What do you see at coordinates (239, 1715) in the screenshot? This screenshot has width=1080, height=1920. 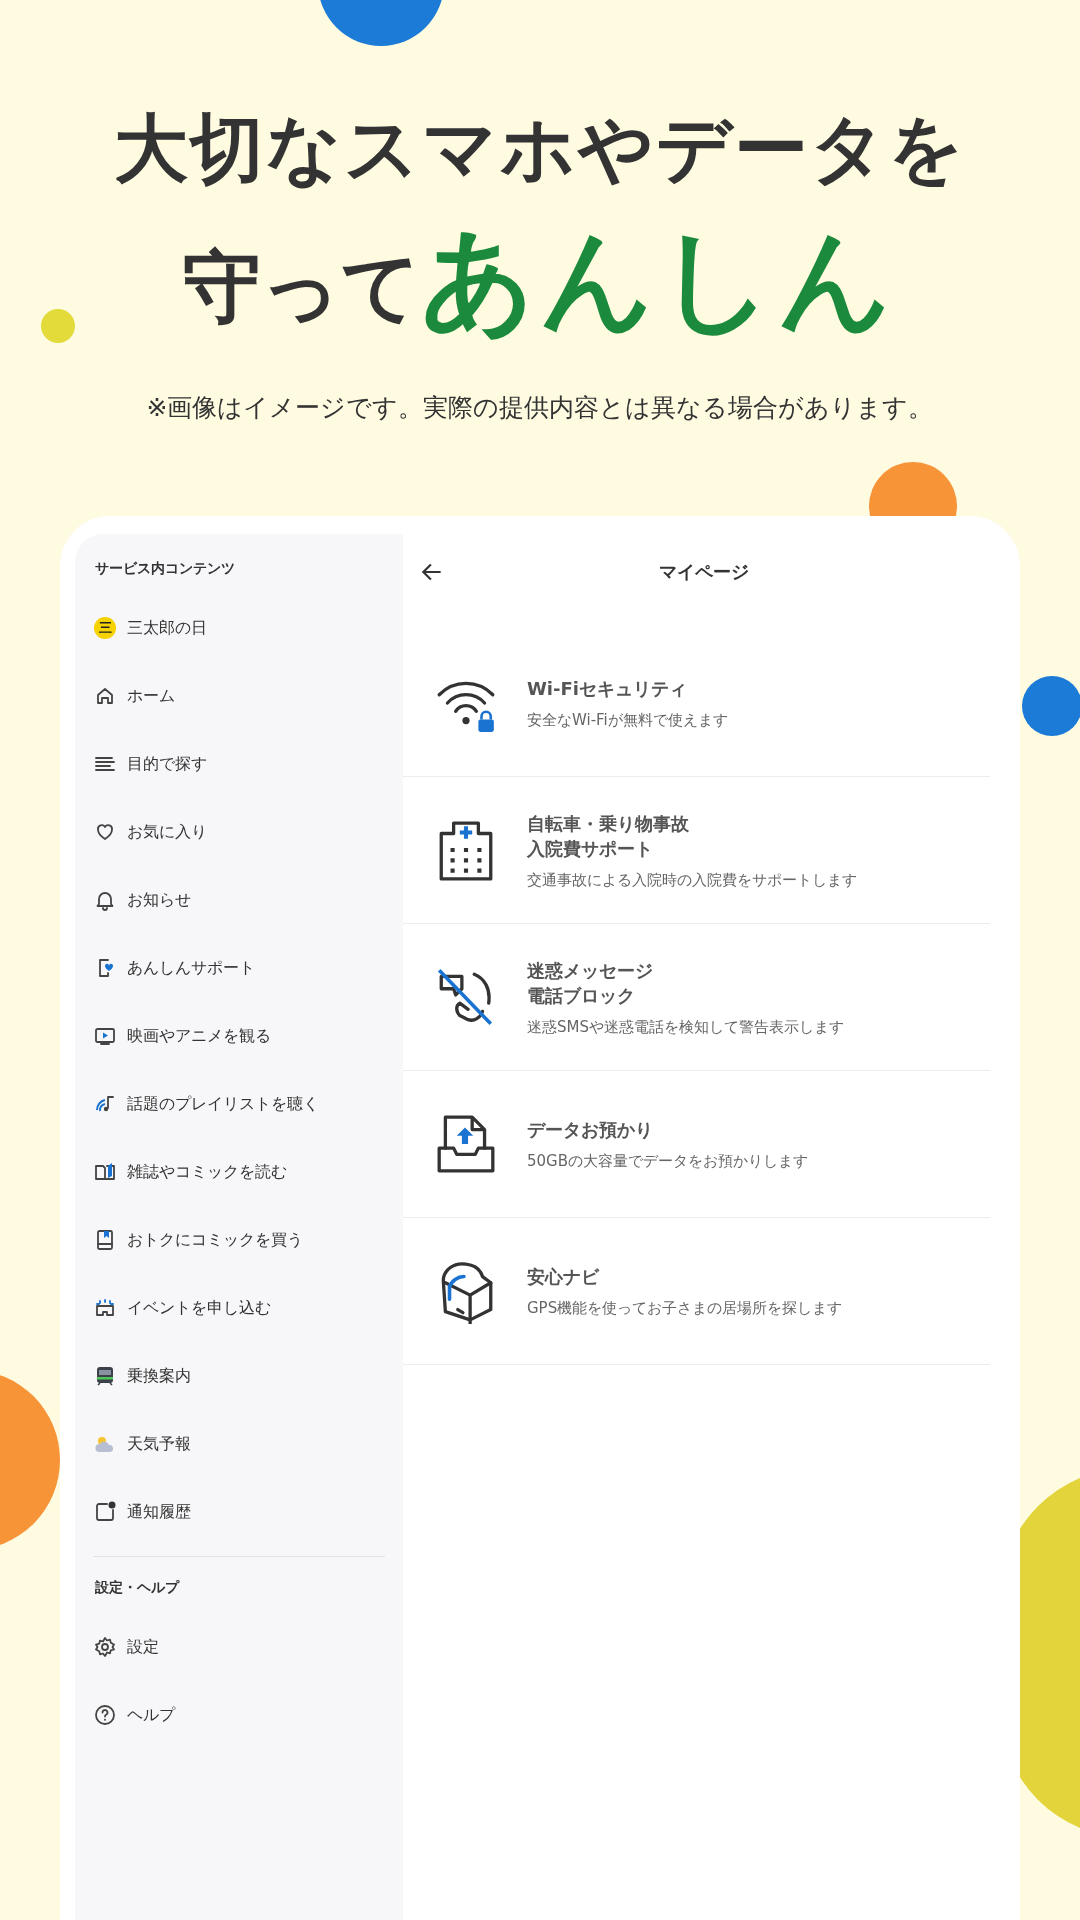 I see `sidebar-item: ヘルプ` at bounding box center [239, 1715].